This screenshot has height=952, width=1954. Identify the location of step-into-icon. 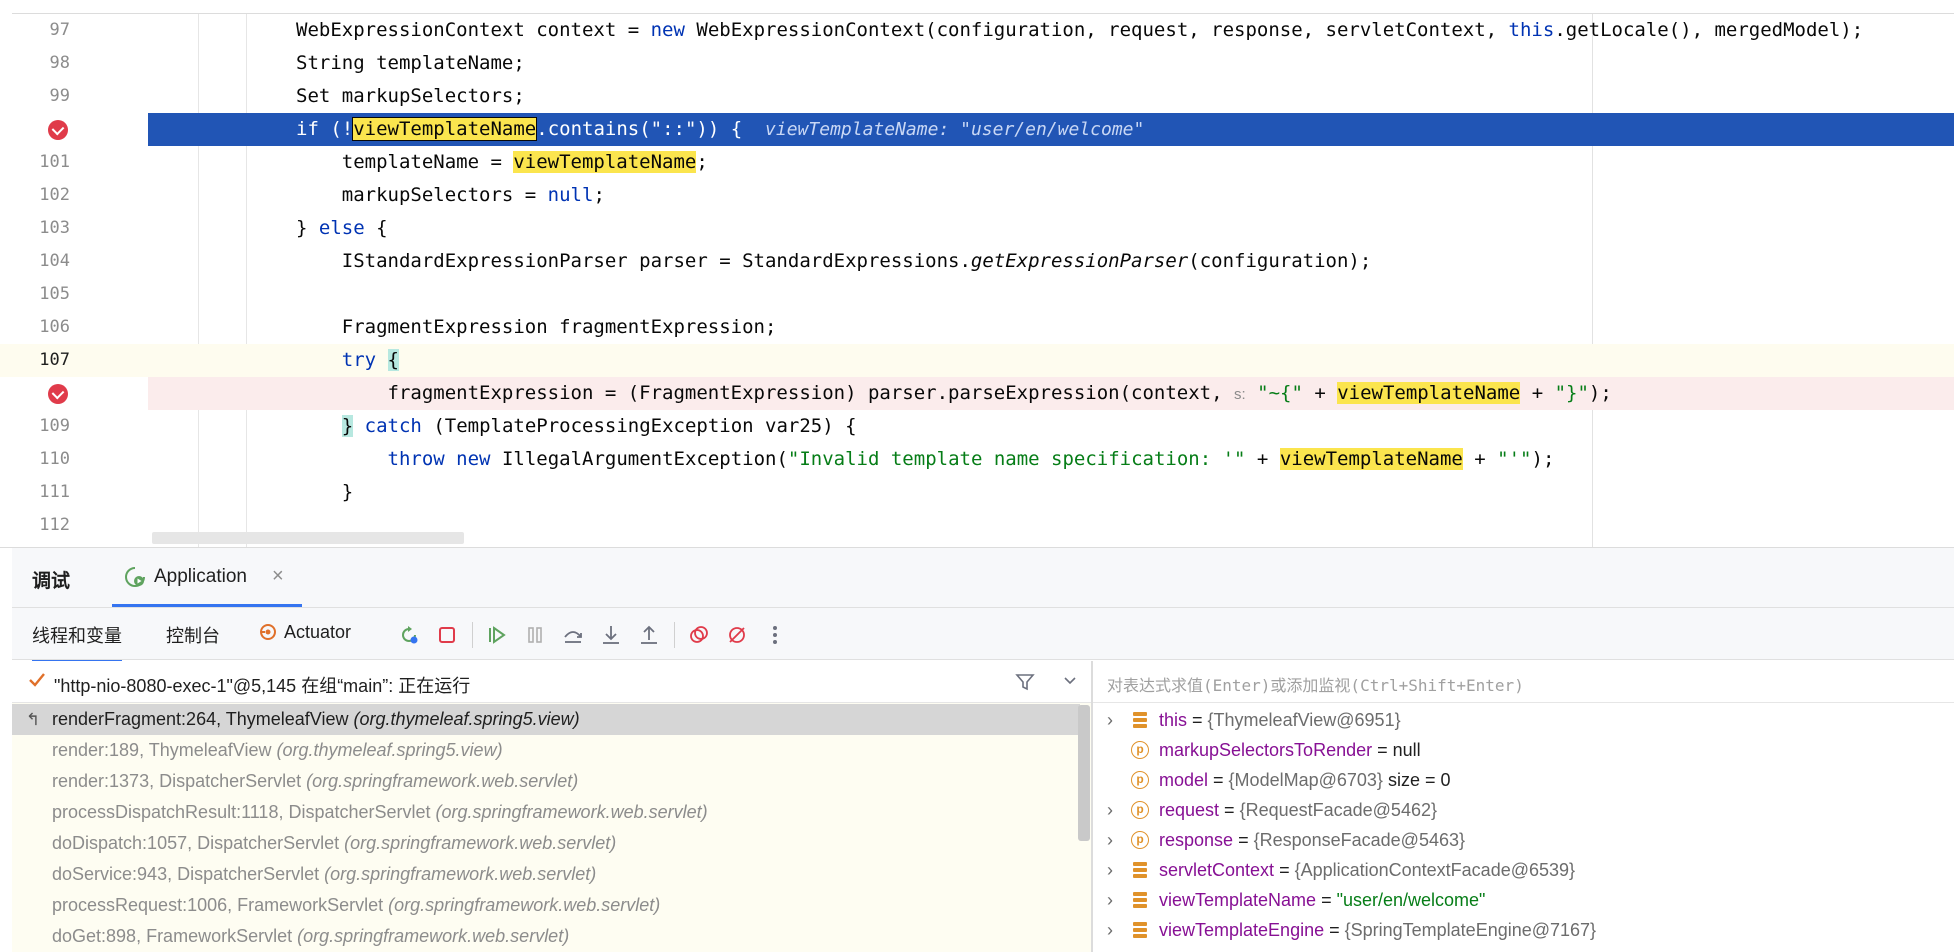
(611, 635).